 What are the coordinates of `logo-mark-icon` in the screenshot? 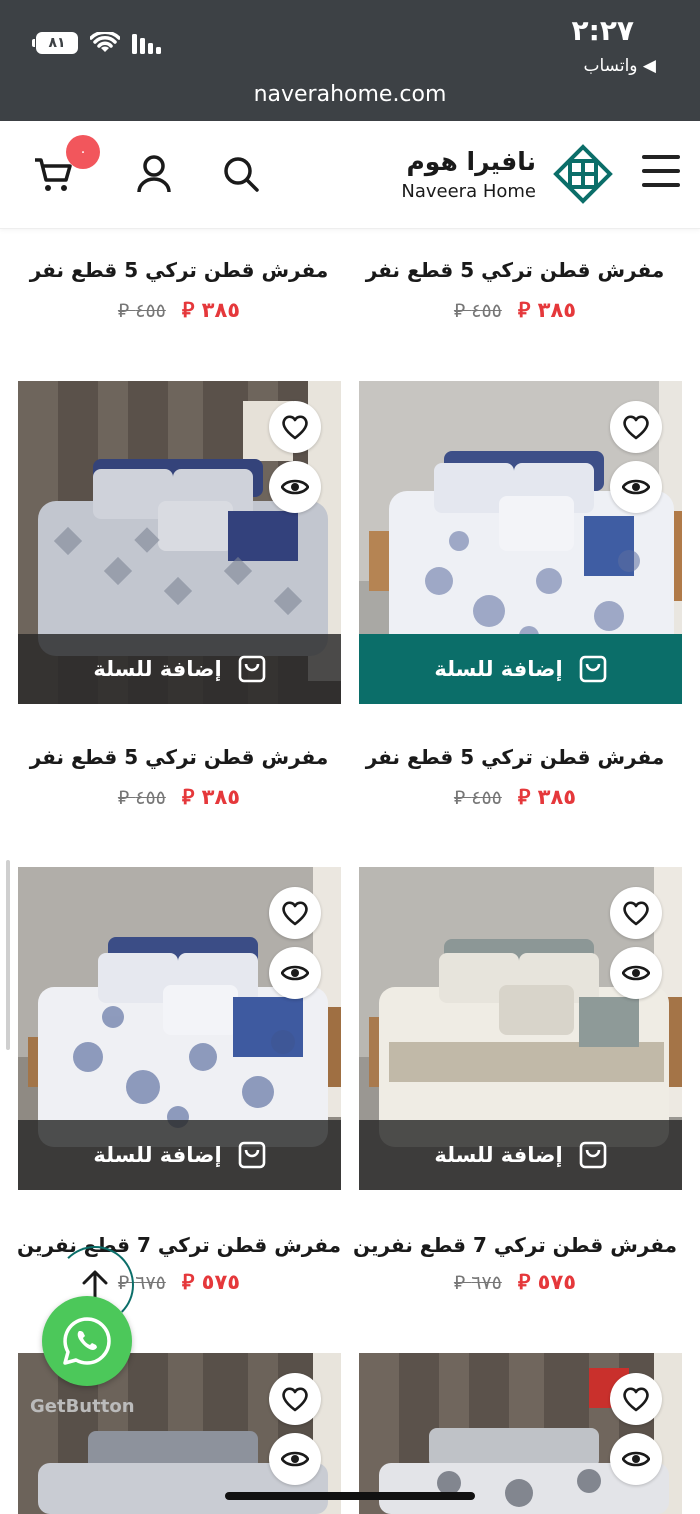 It's located at (583, 174).